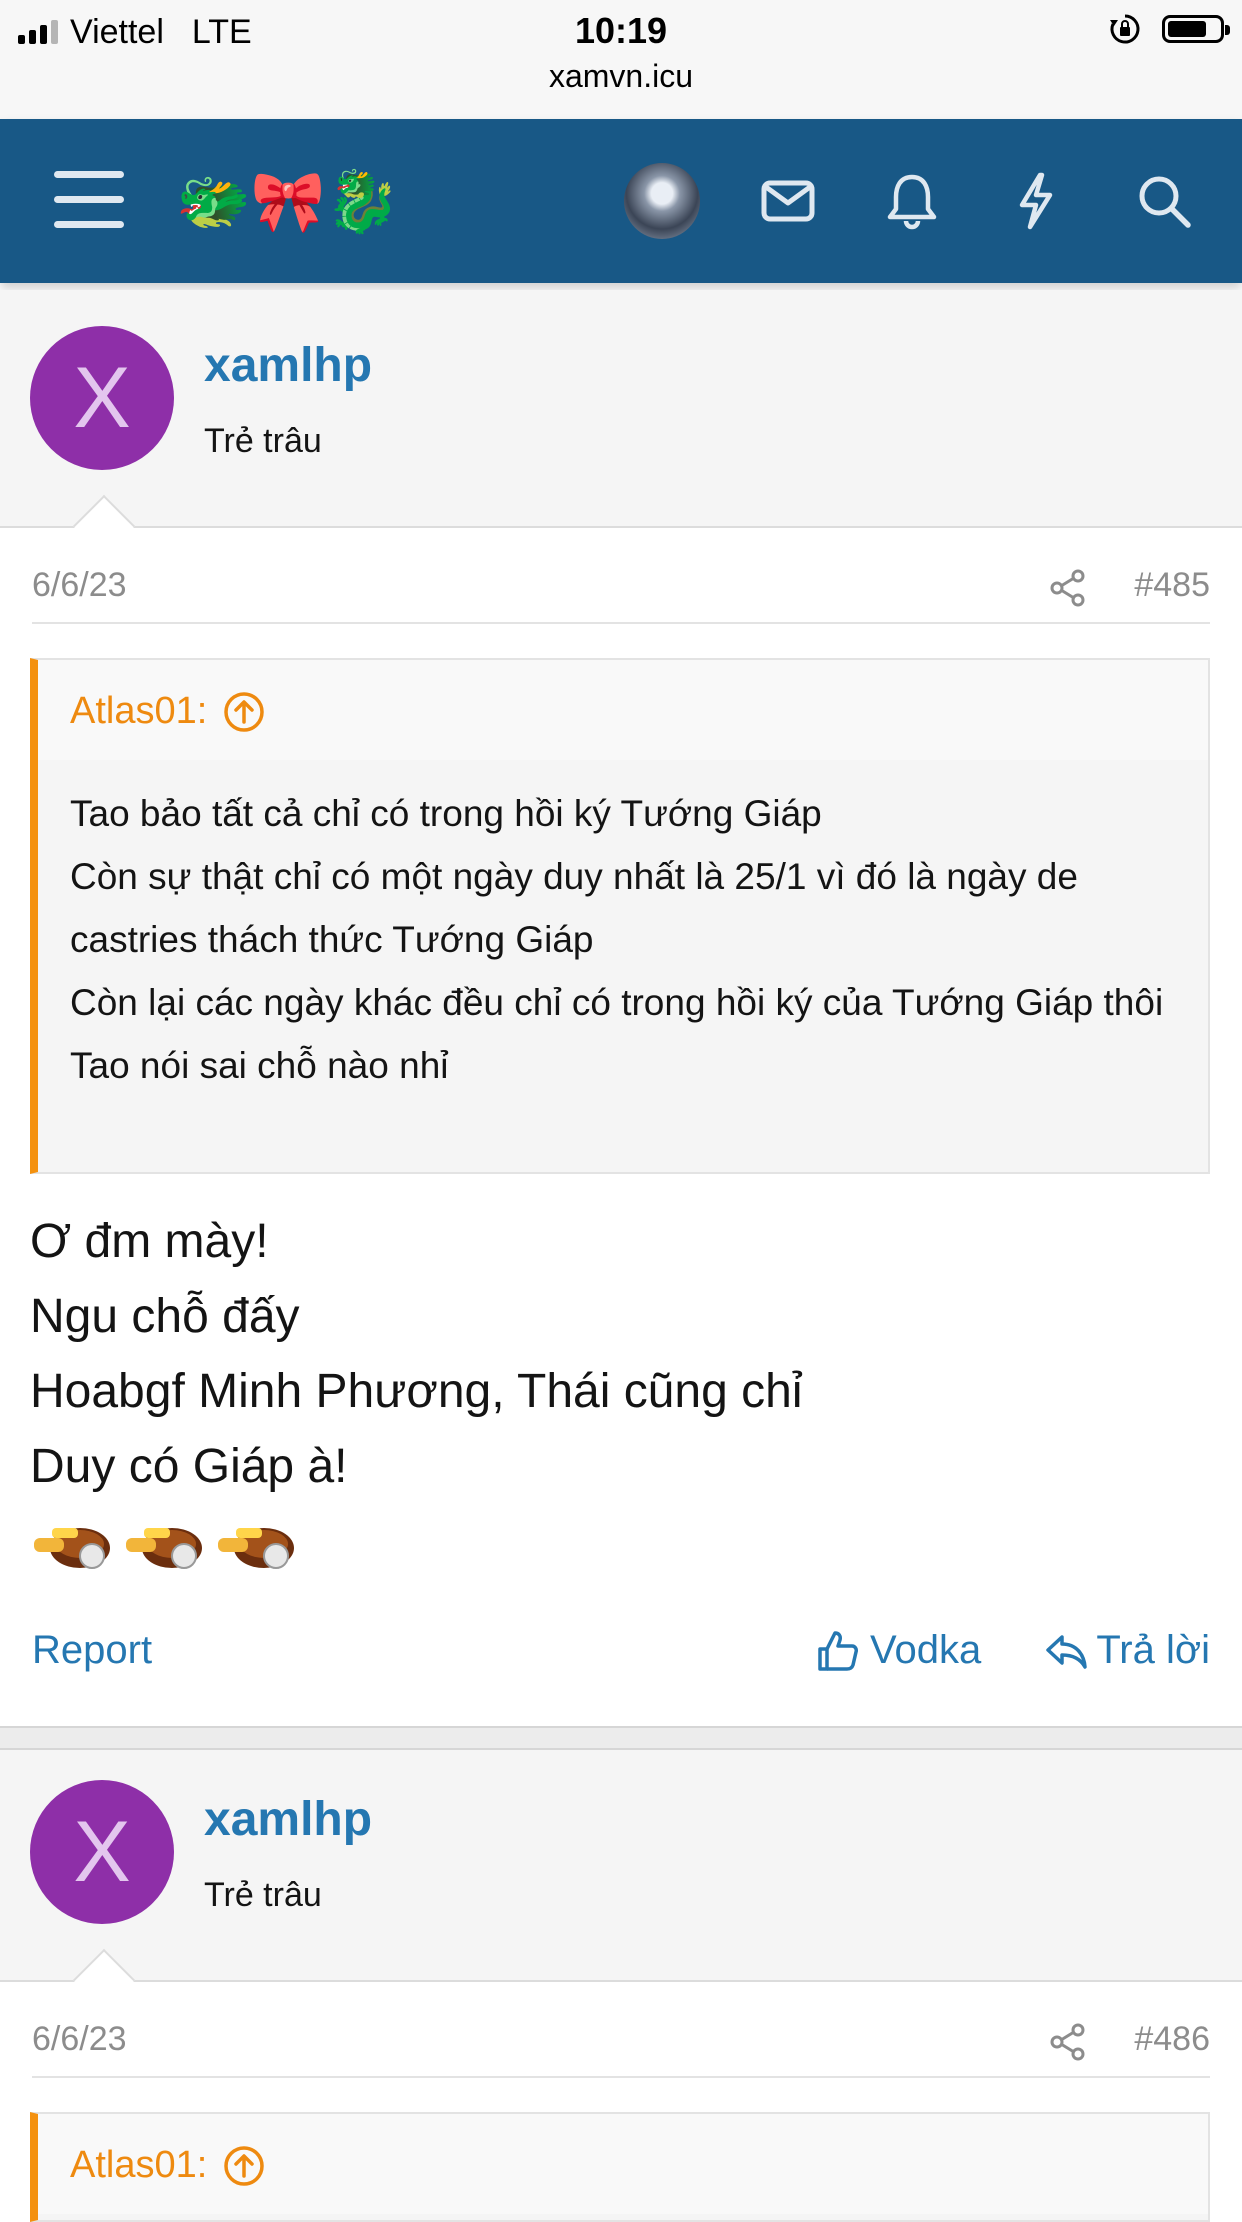  Describe the element at coordinates (1172, 585) in the screenshot. I see `post-number: #485` at that location.